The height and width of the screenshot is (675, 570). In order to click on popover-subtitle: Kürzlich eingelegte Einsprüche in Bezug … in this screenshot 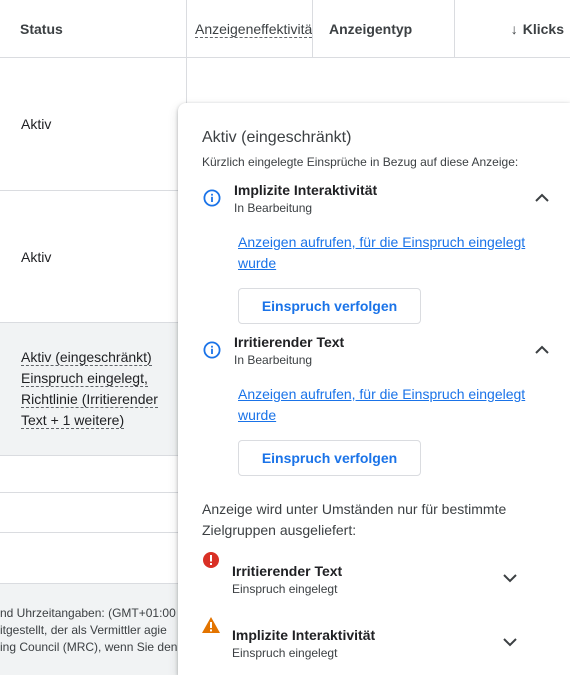, I will do `click(360, 162)`.